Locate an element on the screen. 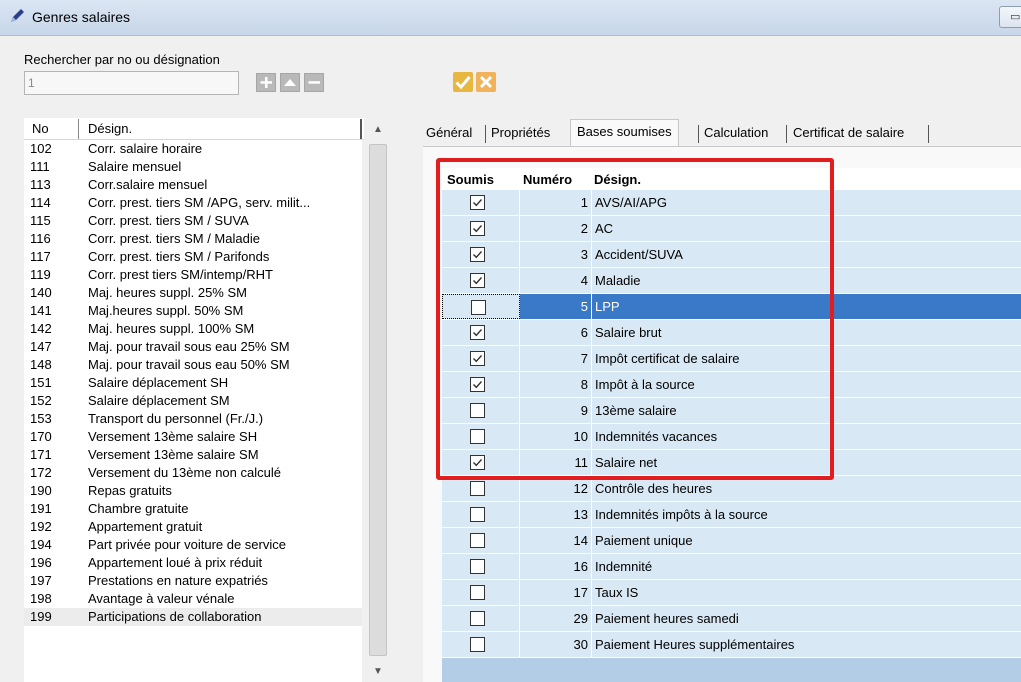  grid-row: 14 Paiement unique is located at coordinates (731, 541).